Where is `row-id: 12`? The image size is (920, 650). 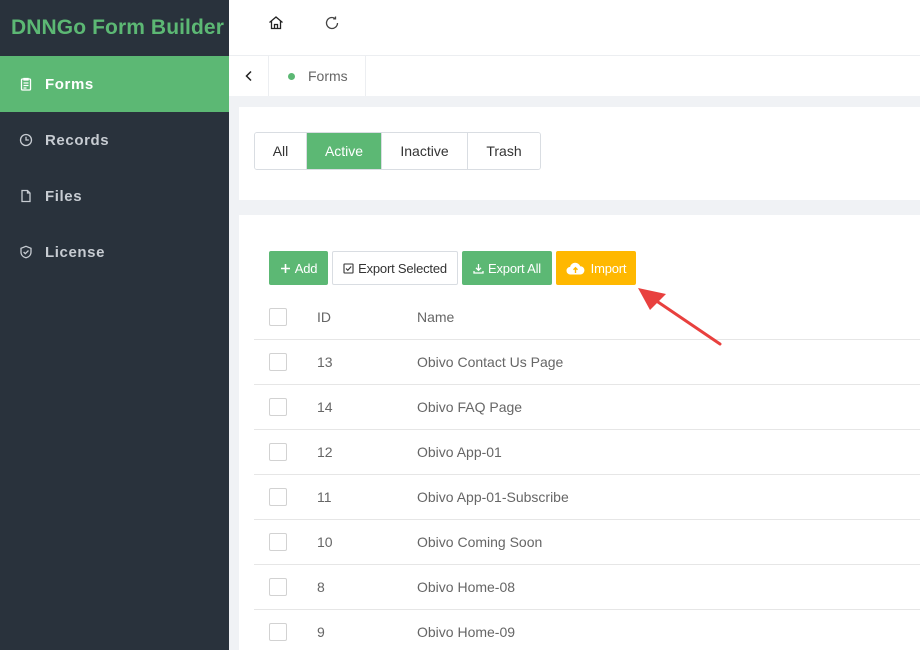 row-id: 12 is located at coordinates (325, 452).